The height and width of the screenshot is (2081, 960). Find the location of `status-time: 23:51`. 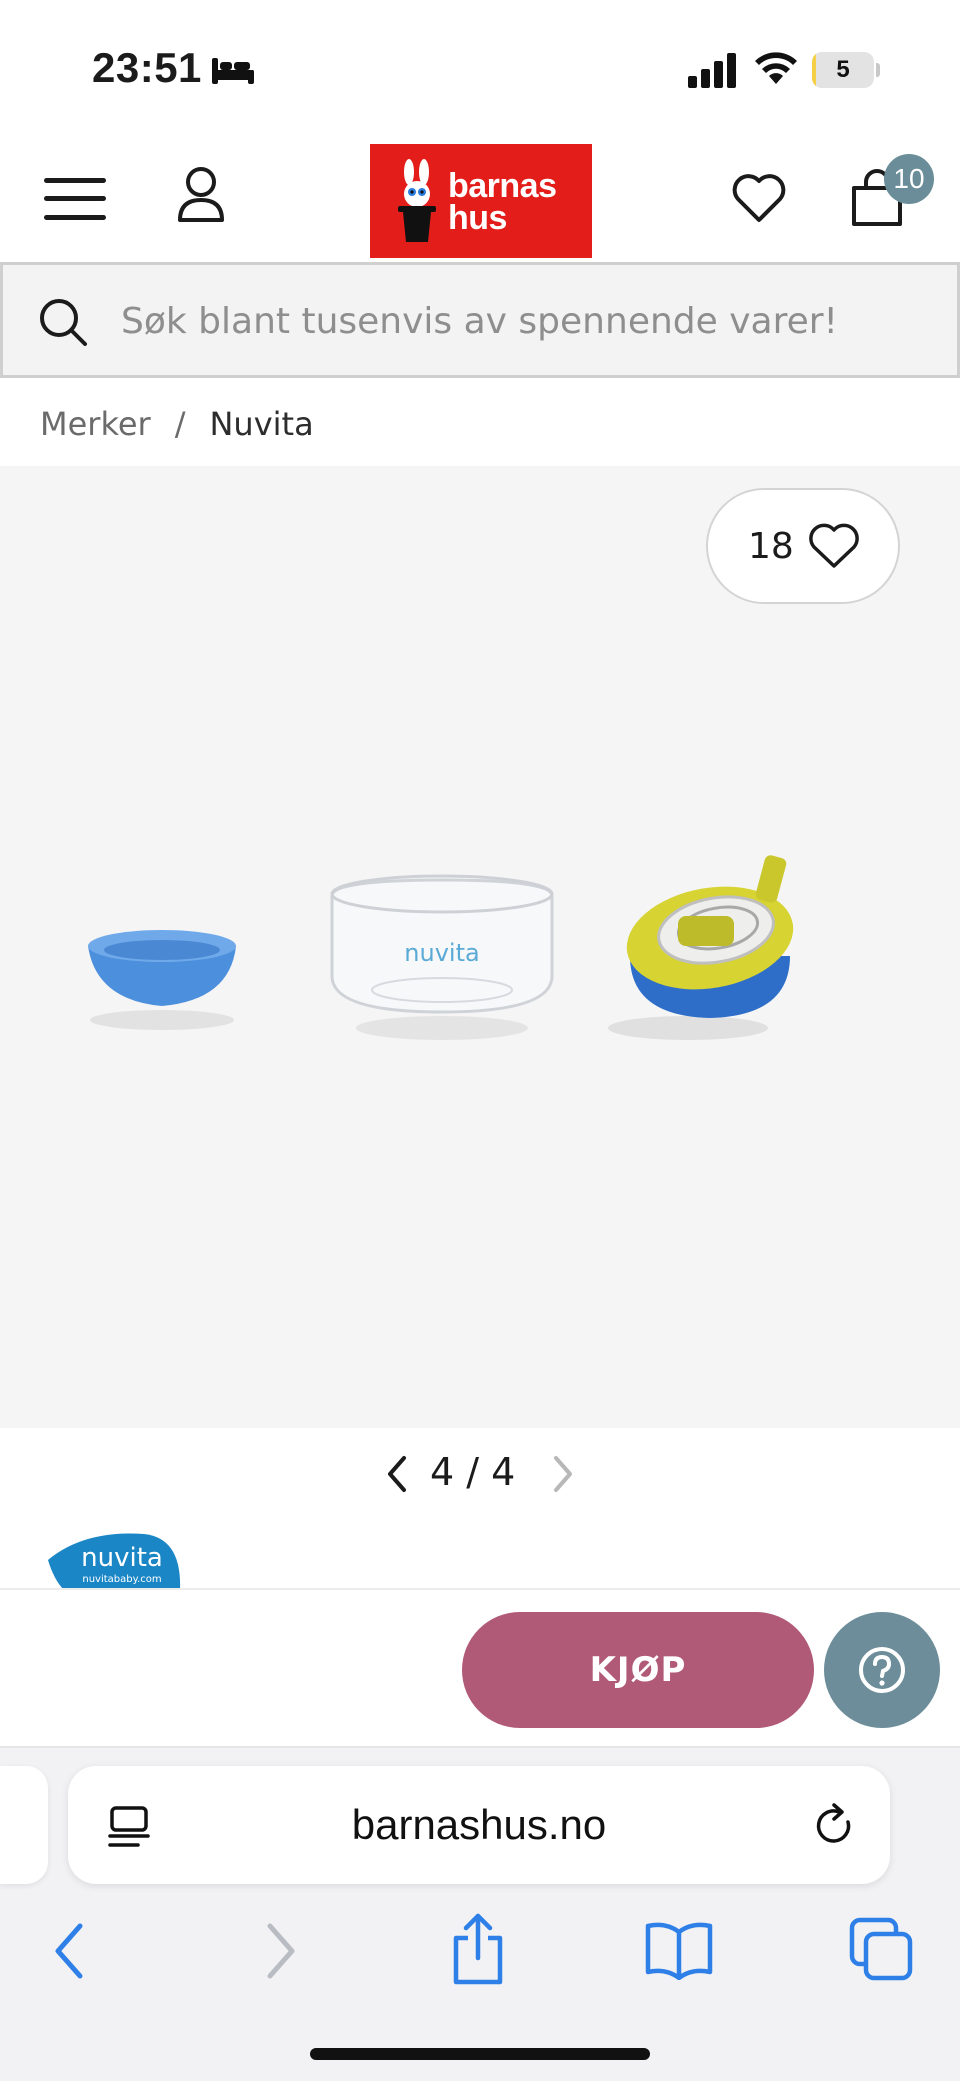

status-time: 23:51 is located at coordinates (147, 67).